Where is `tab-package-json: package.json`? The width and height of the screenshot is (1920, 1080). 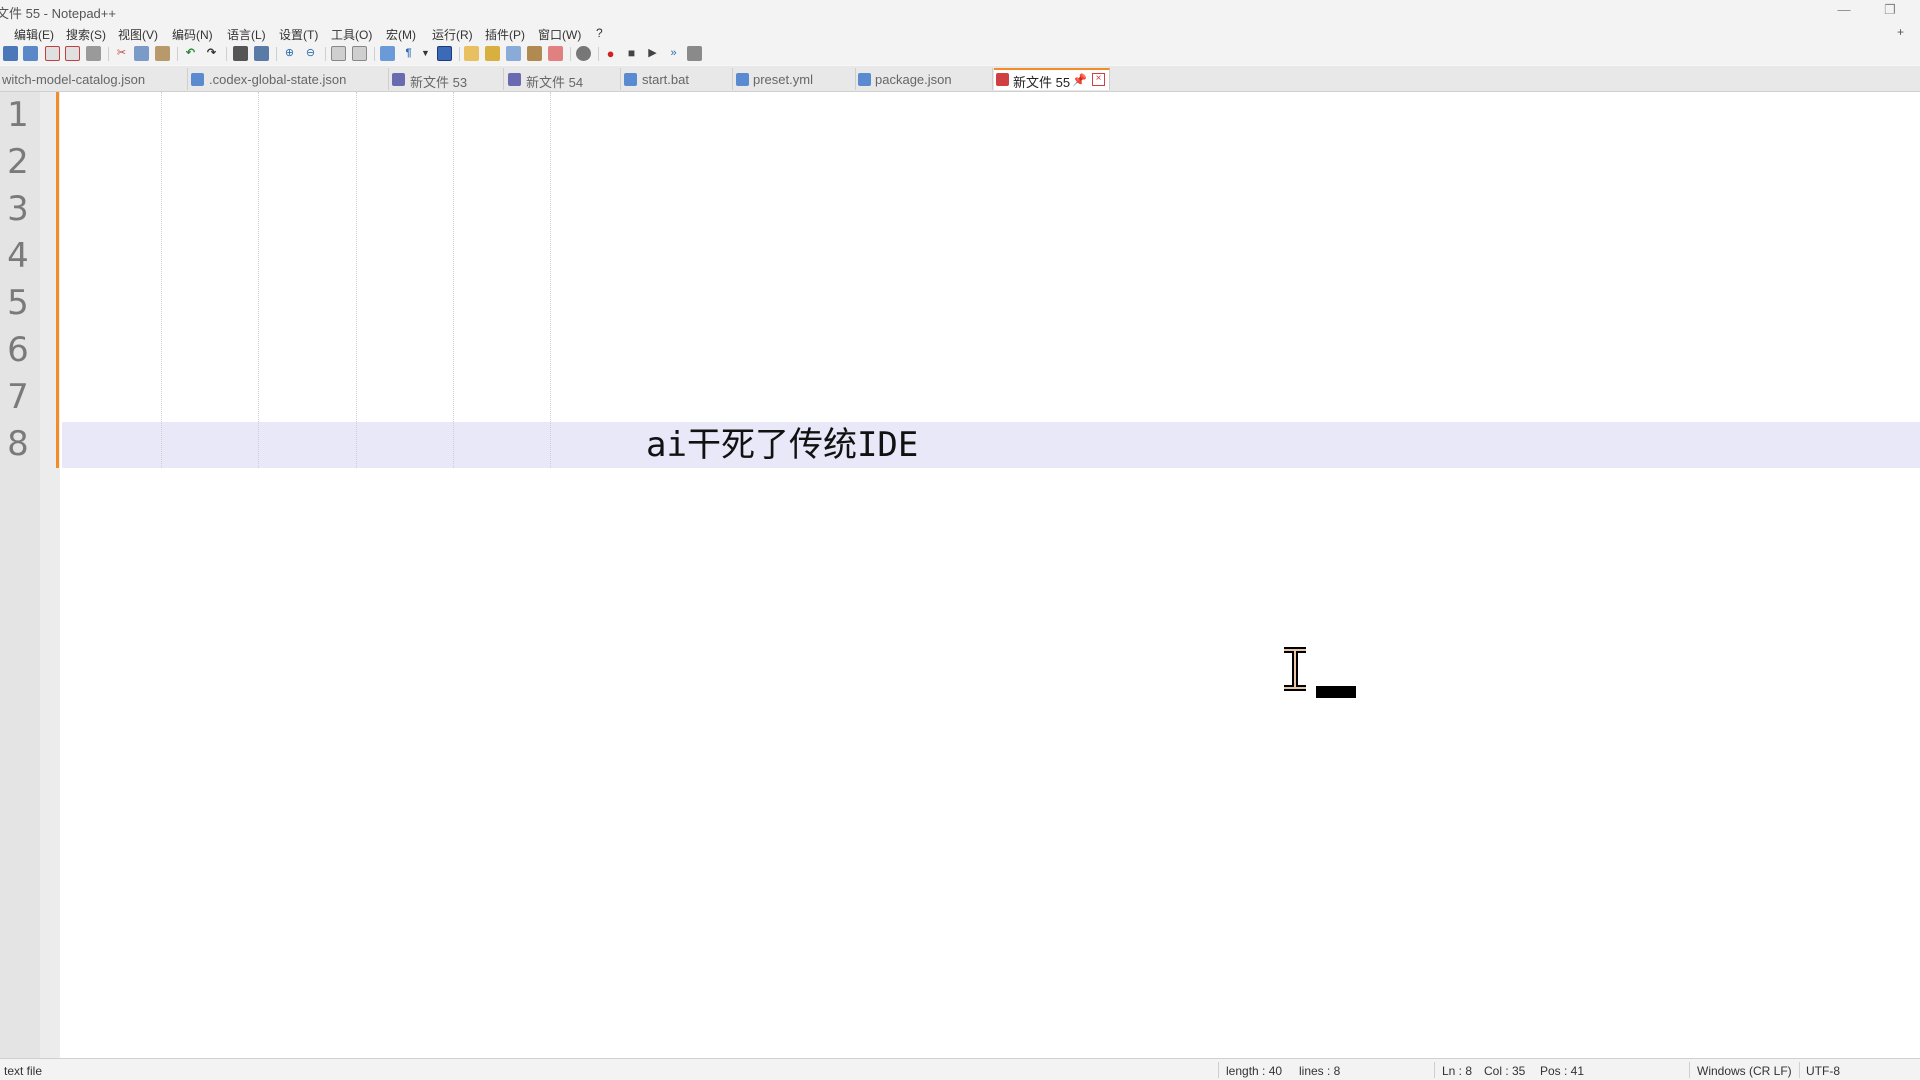
tab-package-json: package.json is located at coordinates (925, 79).